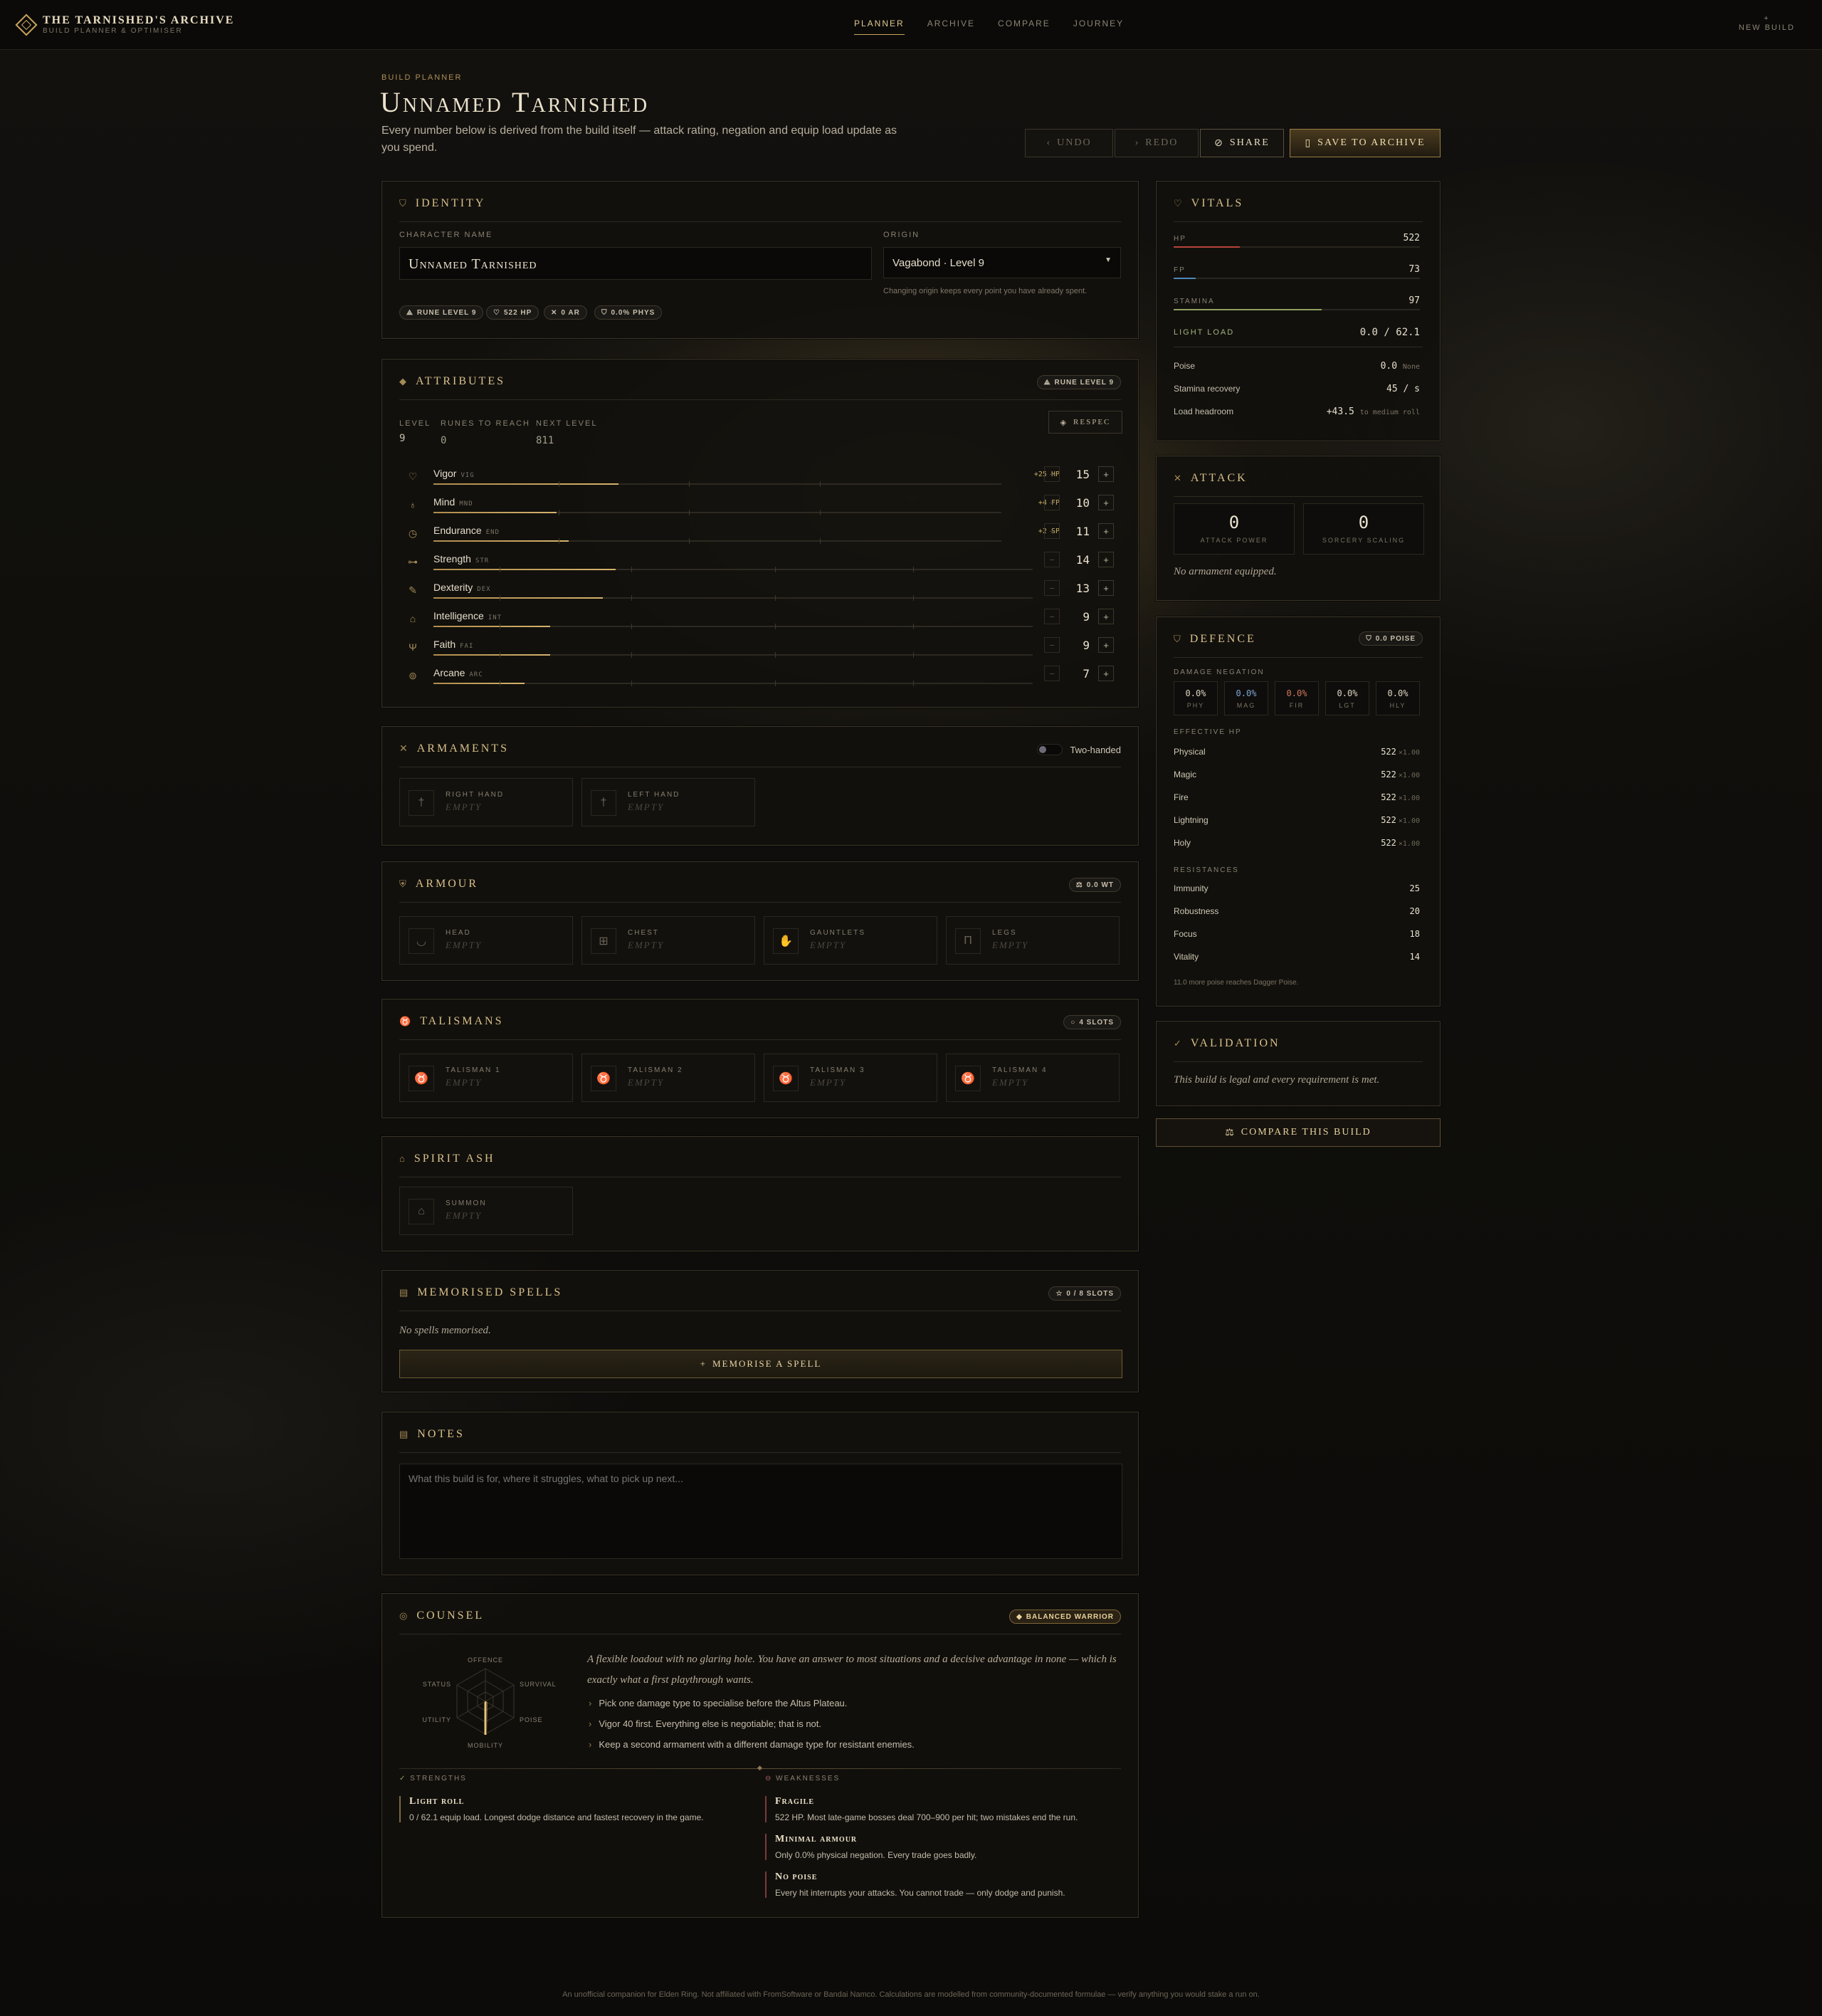 This screenshot has height=2016, width=1822. What do you see at coordinates (1225, 571) in the screenshot?
I see `no-armament-text: No armament equipped.` at bounding box center [1225, 571].